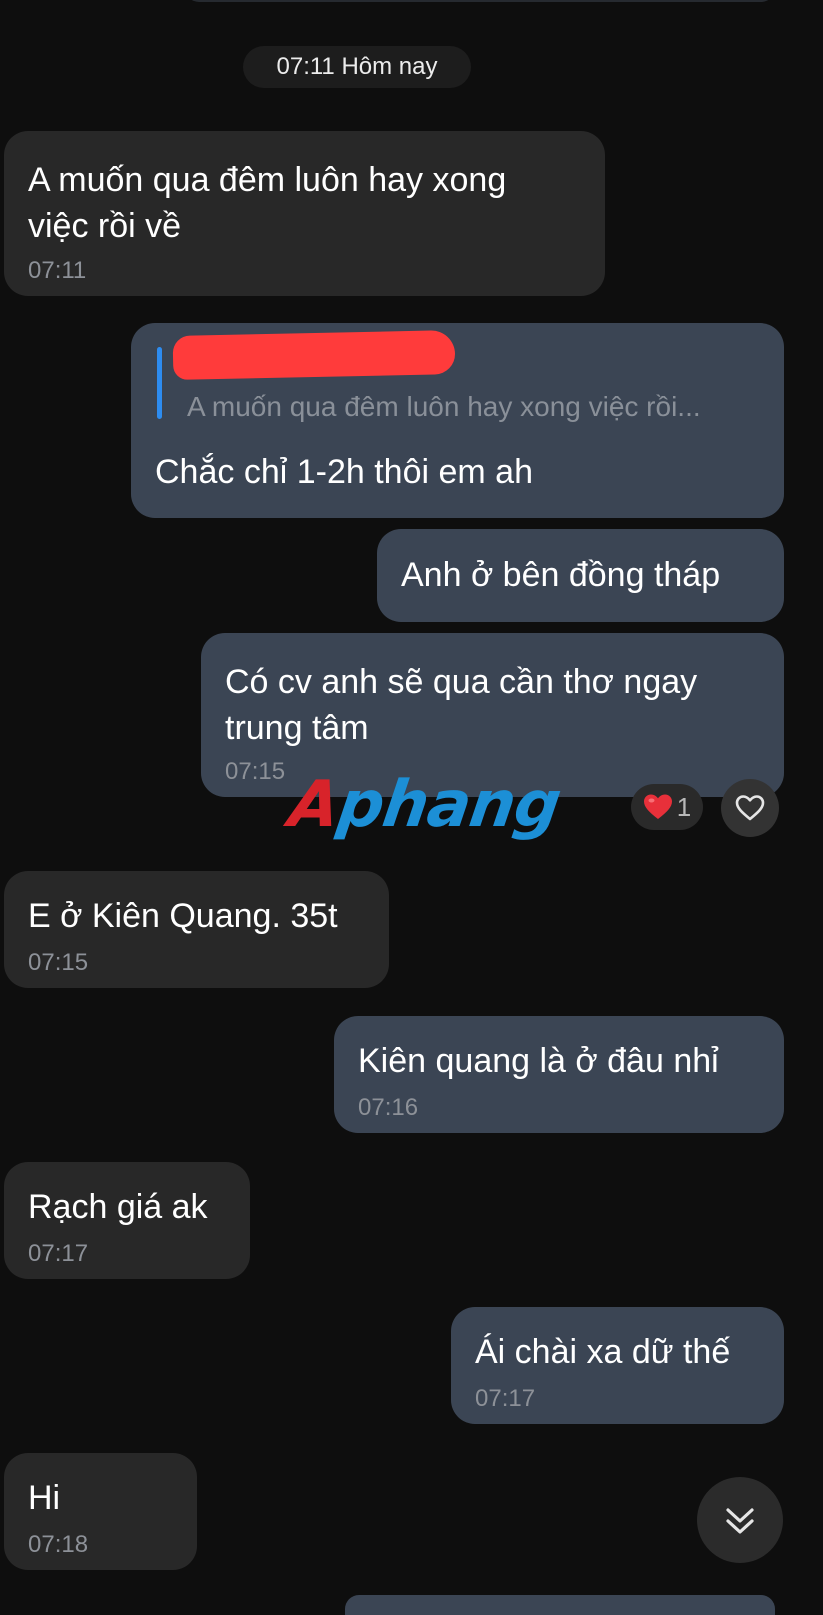 This screenshot has width=823, height=1615. I want to click on date-separator: 07:11 Hôm nay, so click(357, 67).